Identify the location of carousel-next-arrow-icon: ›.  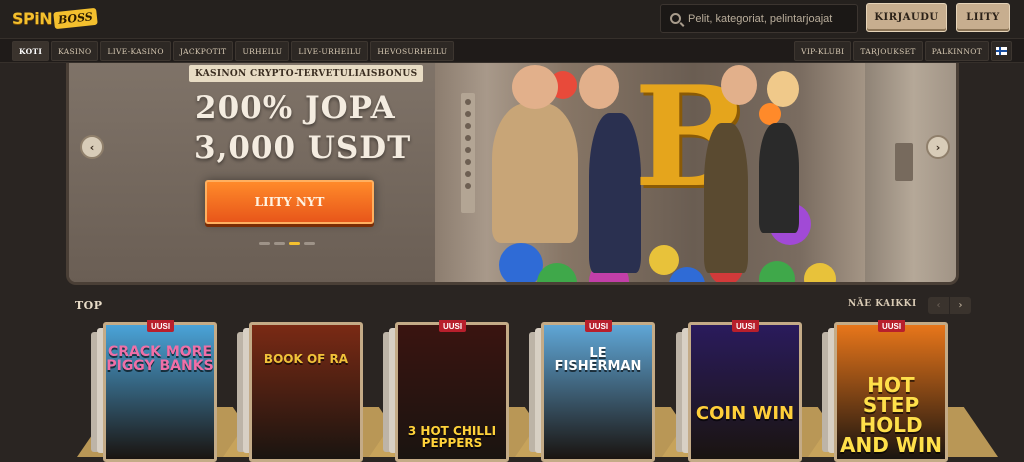
(938, 147).